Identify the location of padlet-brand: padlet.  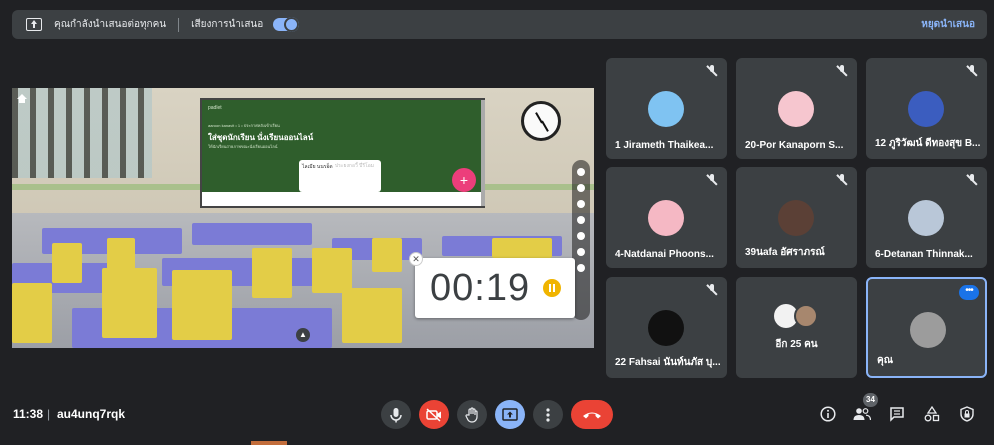
(215, 108).